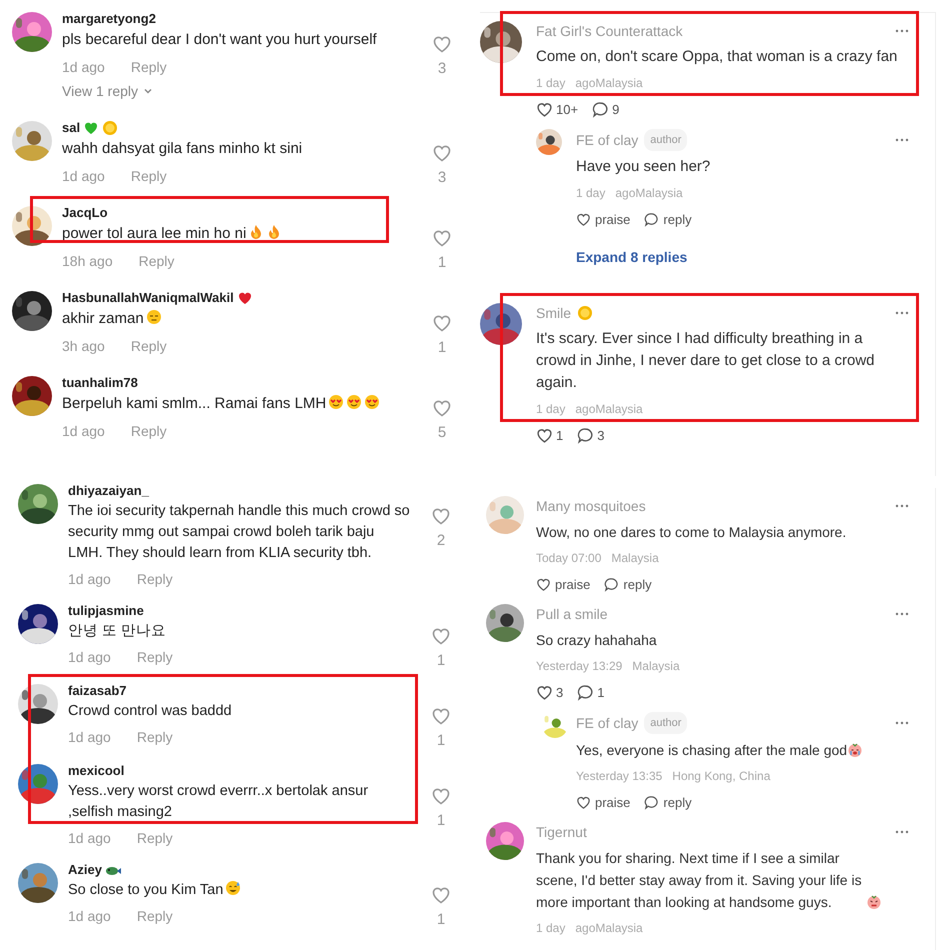  I want to click on comment-text: So close to you Kim Tan, so click(146, 890).